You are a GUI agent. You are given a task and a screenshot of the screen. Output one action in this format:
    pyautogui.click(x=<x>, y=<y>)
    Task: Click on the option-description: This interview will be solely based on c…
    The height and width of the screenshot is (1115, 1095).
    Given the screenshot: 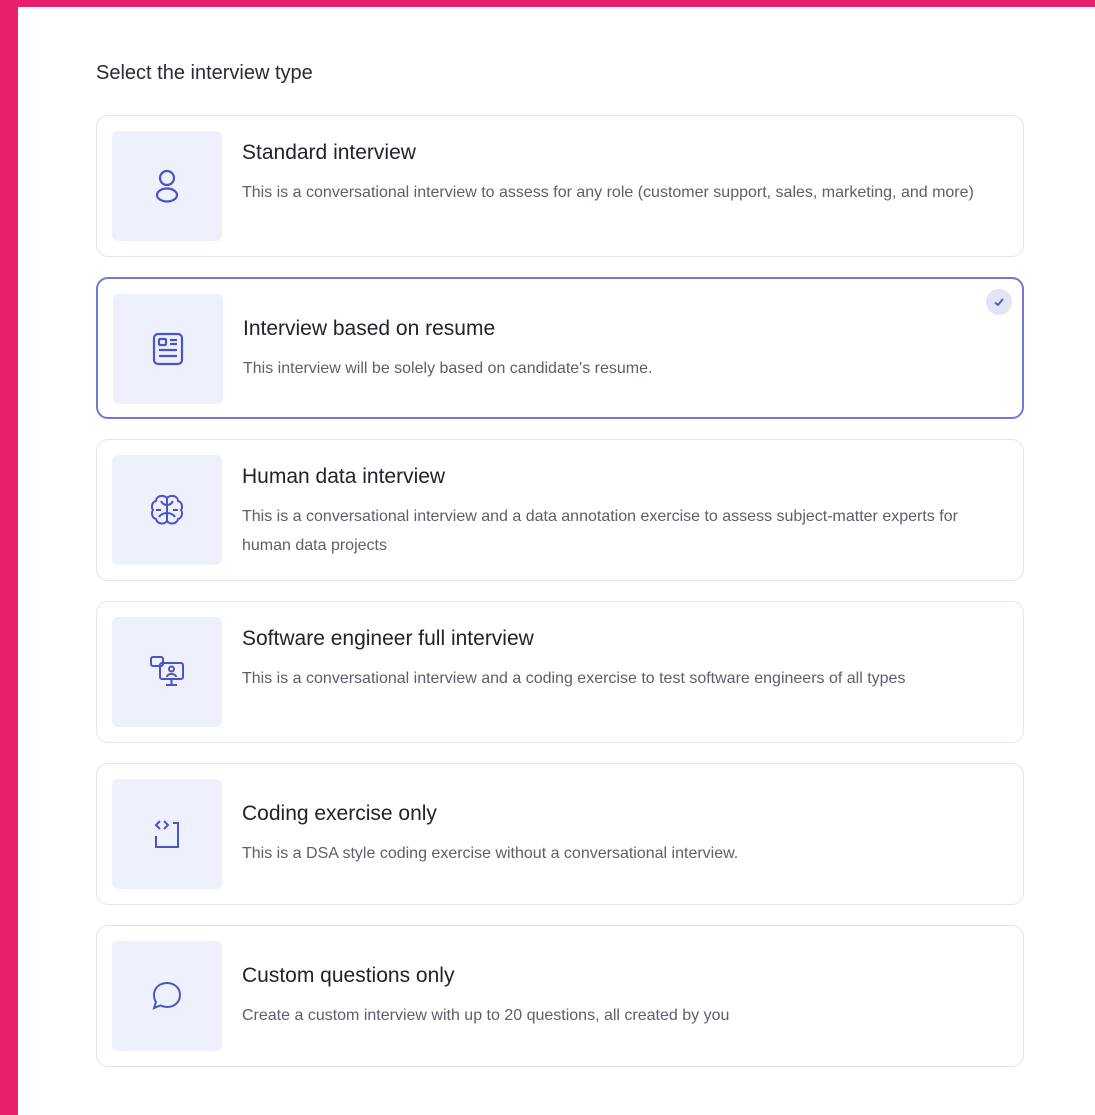 What is the action you would take?
    pyautogui.click(x=448, y=368)
    